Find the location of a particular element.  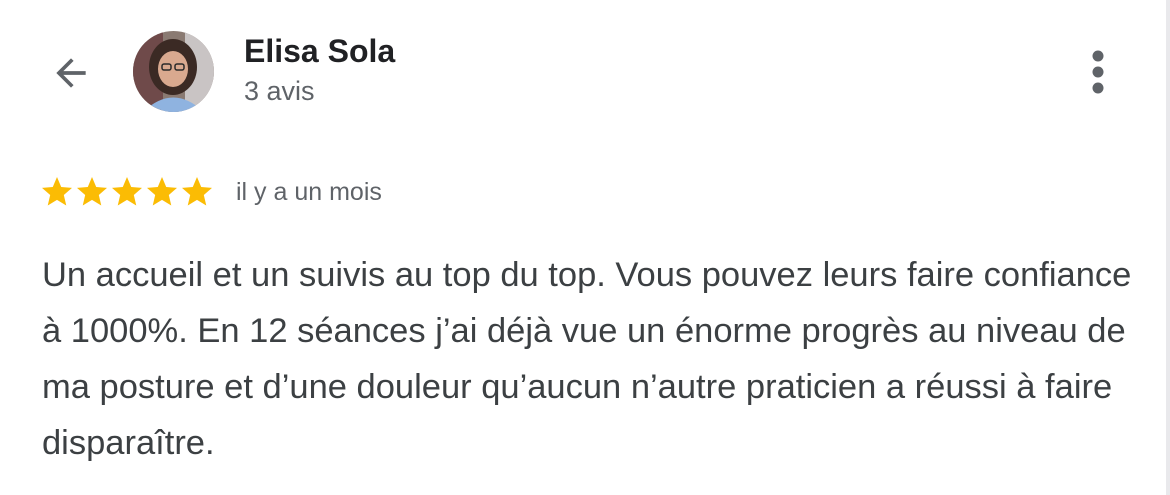

reviewer-review-count: 3 avis is located at coordinates (279, 91).